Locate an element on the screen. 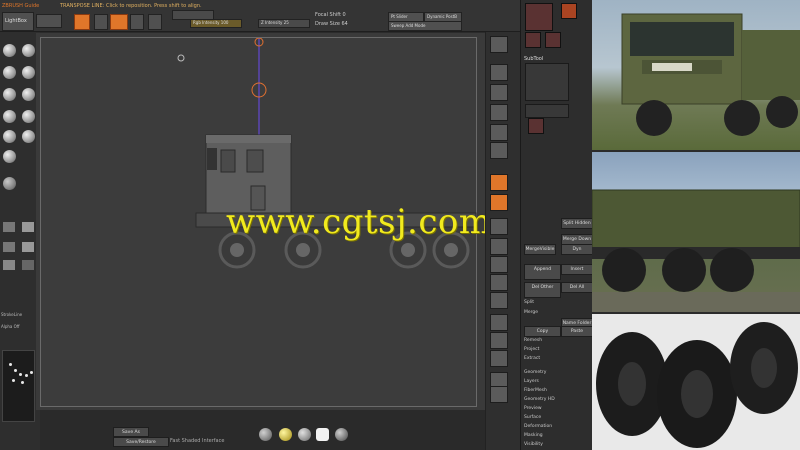  hpolish-brush-icon is located at coordinates (28, 94).